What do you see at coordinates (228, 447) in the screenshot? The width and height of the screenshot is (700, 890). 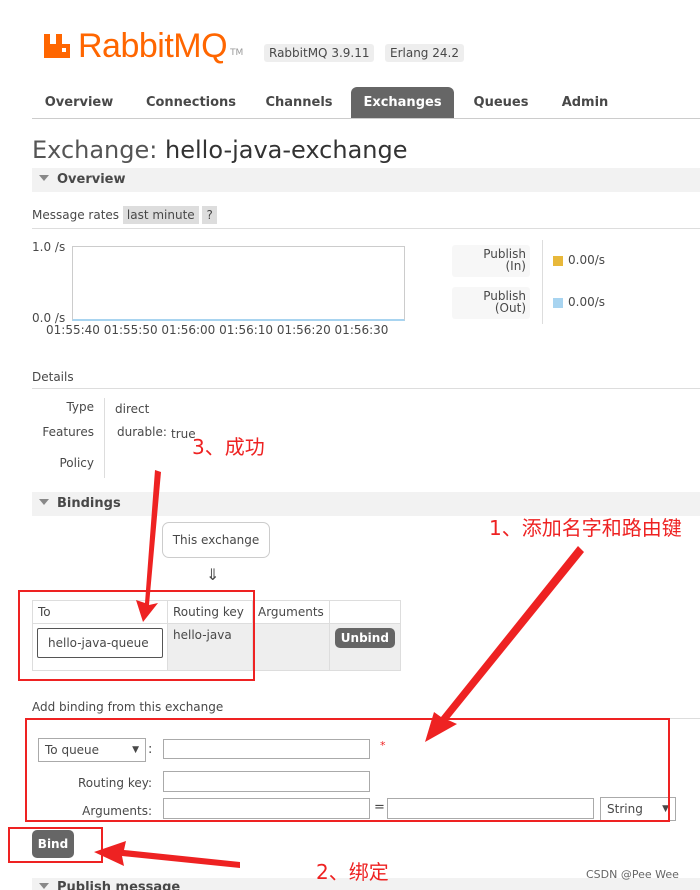 I see `annotation-step3: 3、成功` at bounding box center [228, 447].